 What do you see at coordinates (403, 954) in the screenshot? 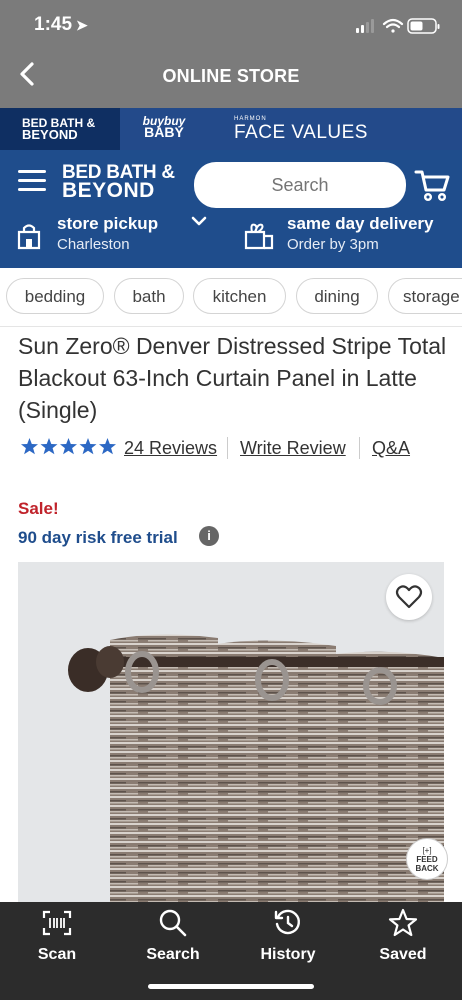
I see `tab-label: Saved` at bounding box center [403, 954].